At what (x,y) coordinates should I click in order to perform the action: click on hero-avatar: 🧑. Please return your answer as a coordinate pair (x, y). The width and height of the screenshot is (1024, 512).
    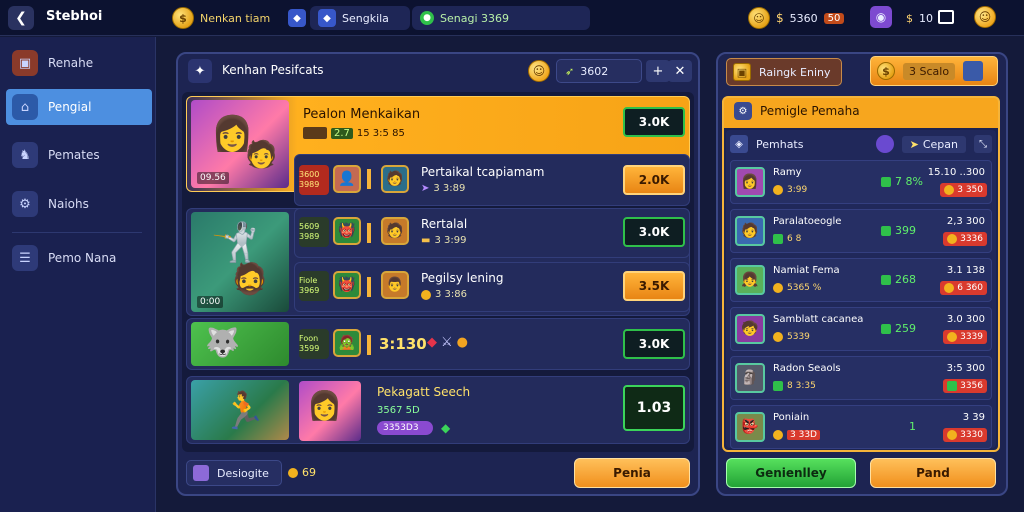
    Looking at the image, I should click on (395, 179).